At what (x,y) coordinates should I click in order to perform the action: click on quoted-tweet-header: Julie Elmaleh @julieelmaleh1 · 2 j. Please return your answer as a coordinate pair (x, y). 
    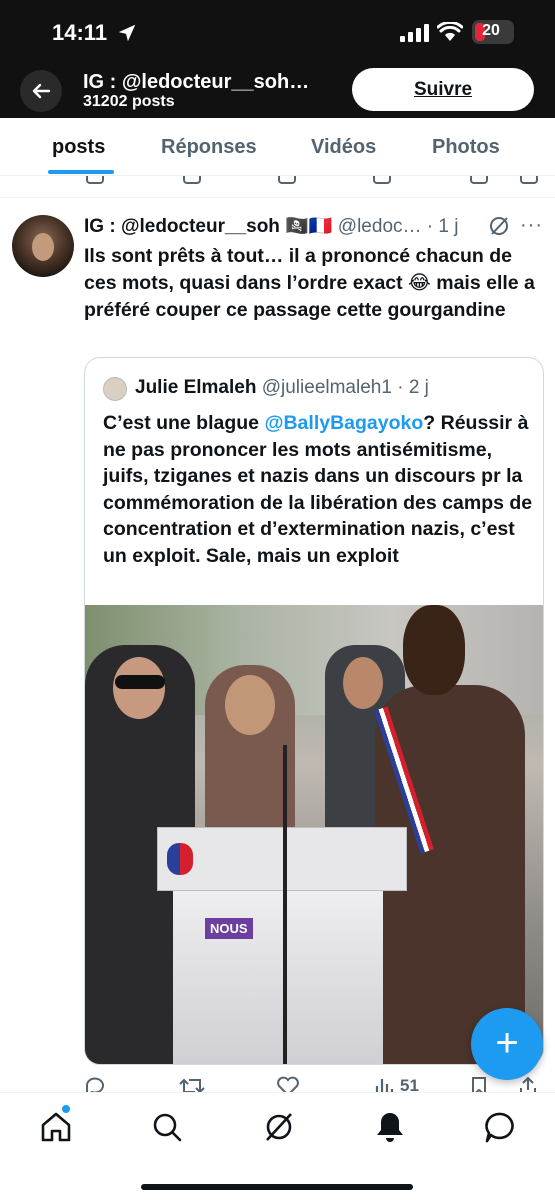
    Looking at the image, I should click on (282, 388).